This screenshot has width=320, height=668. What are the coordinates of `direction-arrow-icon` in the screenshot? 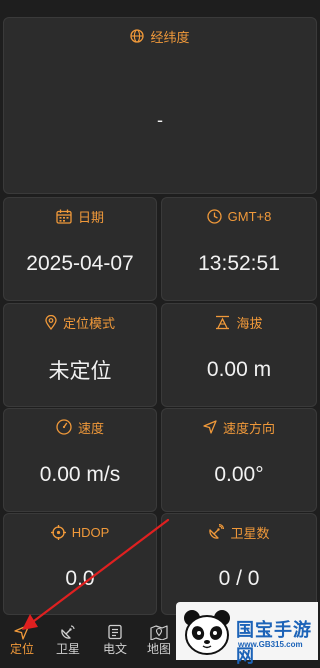 It's located at (210, 427).